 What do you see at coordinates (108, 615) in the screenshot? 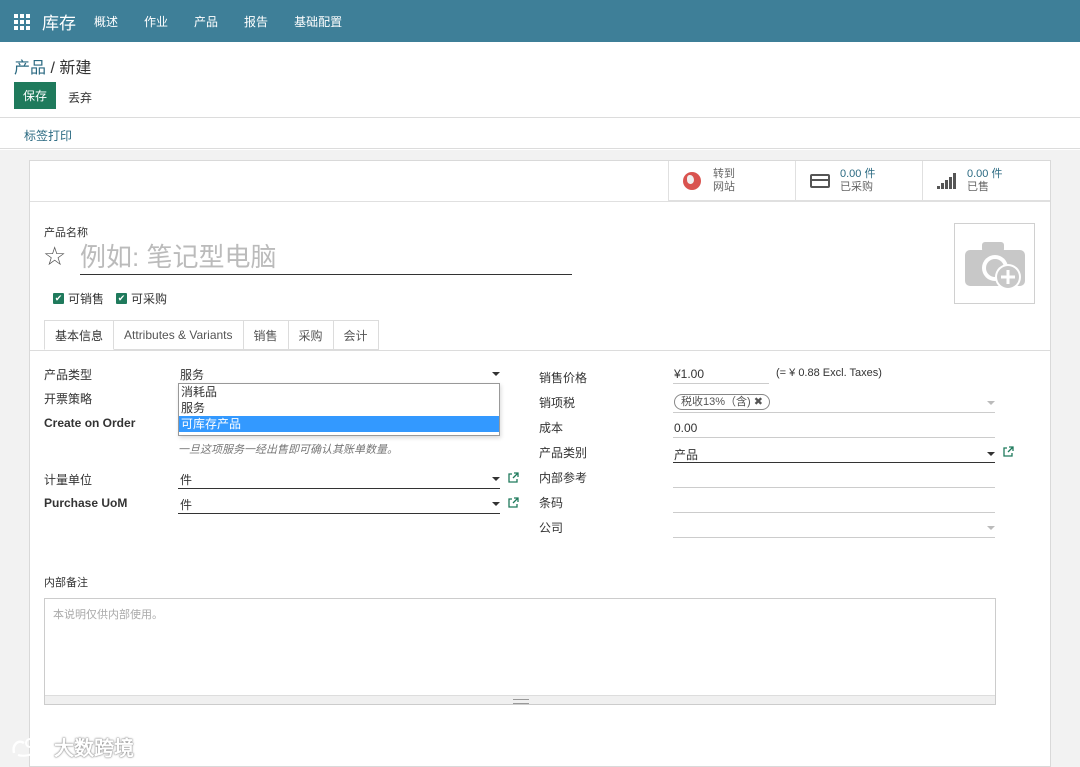
I see `internal-notes-placeholder: 本说明仅供内部使用。` at bounding box center [108, 615].